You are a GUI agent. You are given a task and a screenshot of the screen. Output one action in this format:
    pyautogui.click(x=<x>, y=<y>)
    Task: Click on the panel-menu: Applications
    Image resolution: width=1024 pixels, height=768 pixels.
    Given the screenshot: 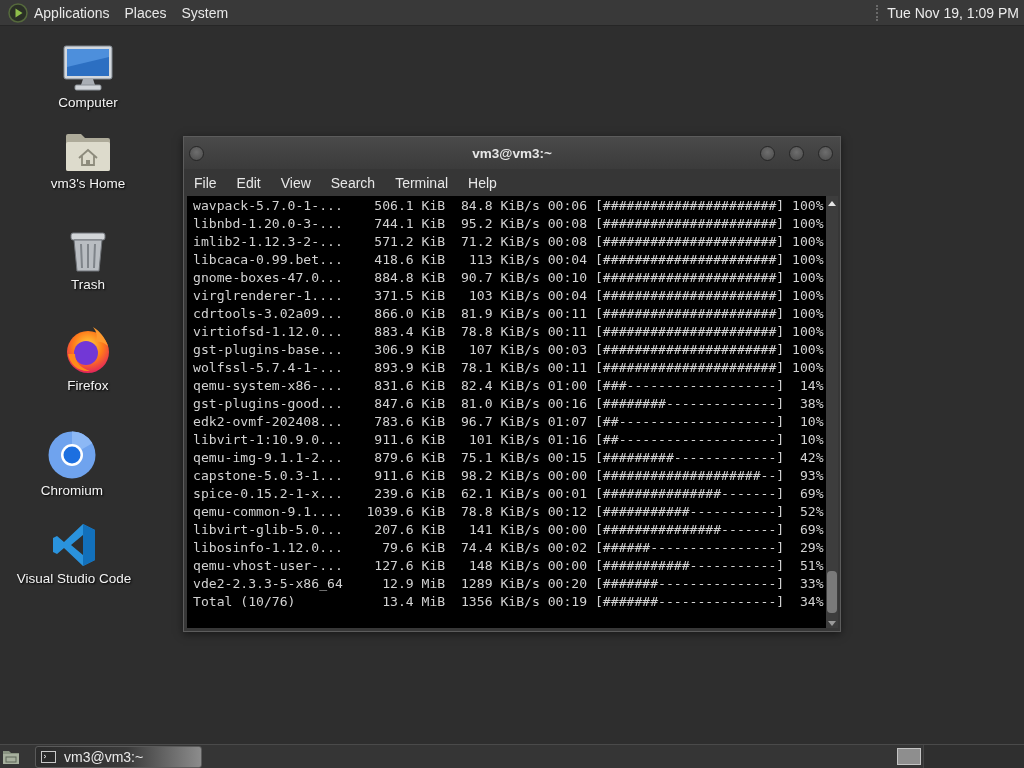 What is the action you would take?
    pyautogui.click(x=72, y=12)
    